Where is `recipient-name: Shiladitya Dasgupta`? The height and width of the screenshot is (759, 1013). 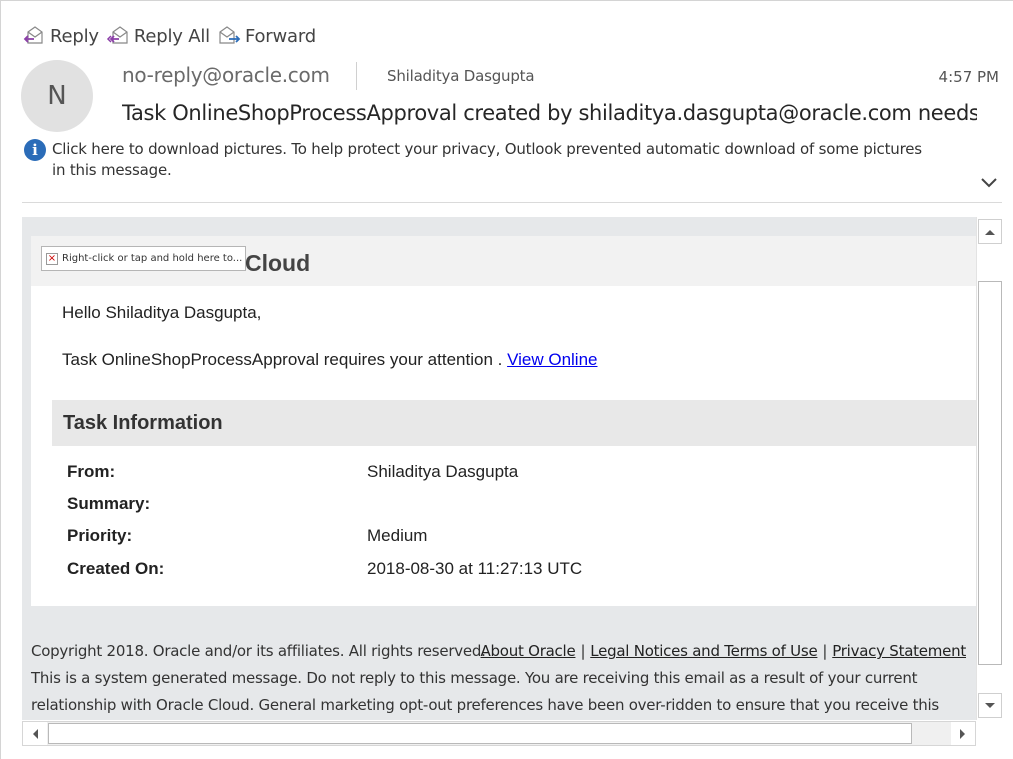
recipient-name: Shiladitya Dasgupta is located at coordinates (461, 76).